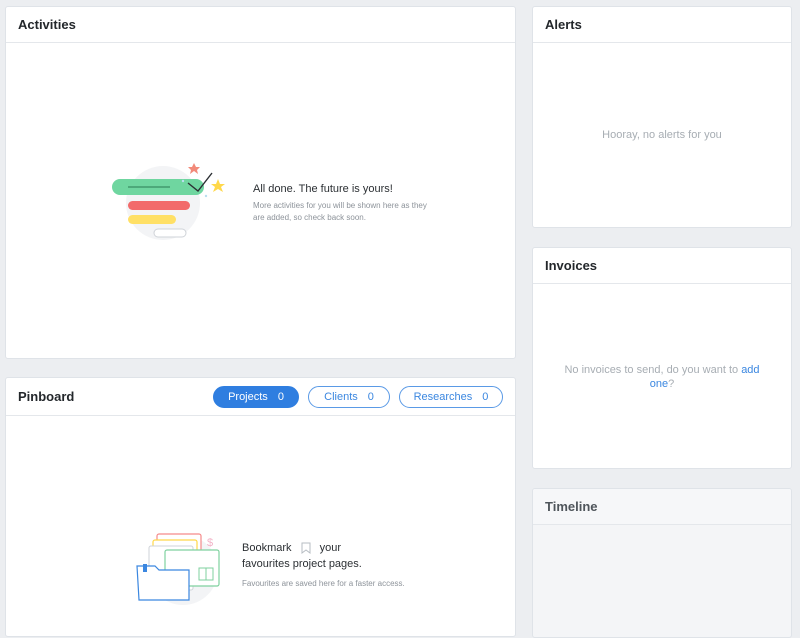 Image resolution: width=800 pixels, height=638 pixels. Describe the element at coordinates (341, 396) in the screenshot. I see `tab-clients-label: Clients` at that location.